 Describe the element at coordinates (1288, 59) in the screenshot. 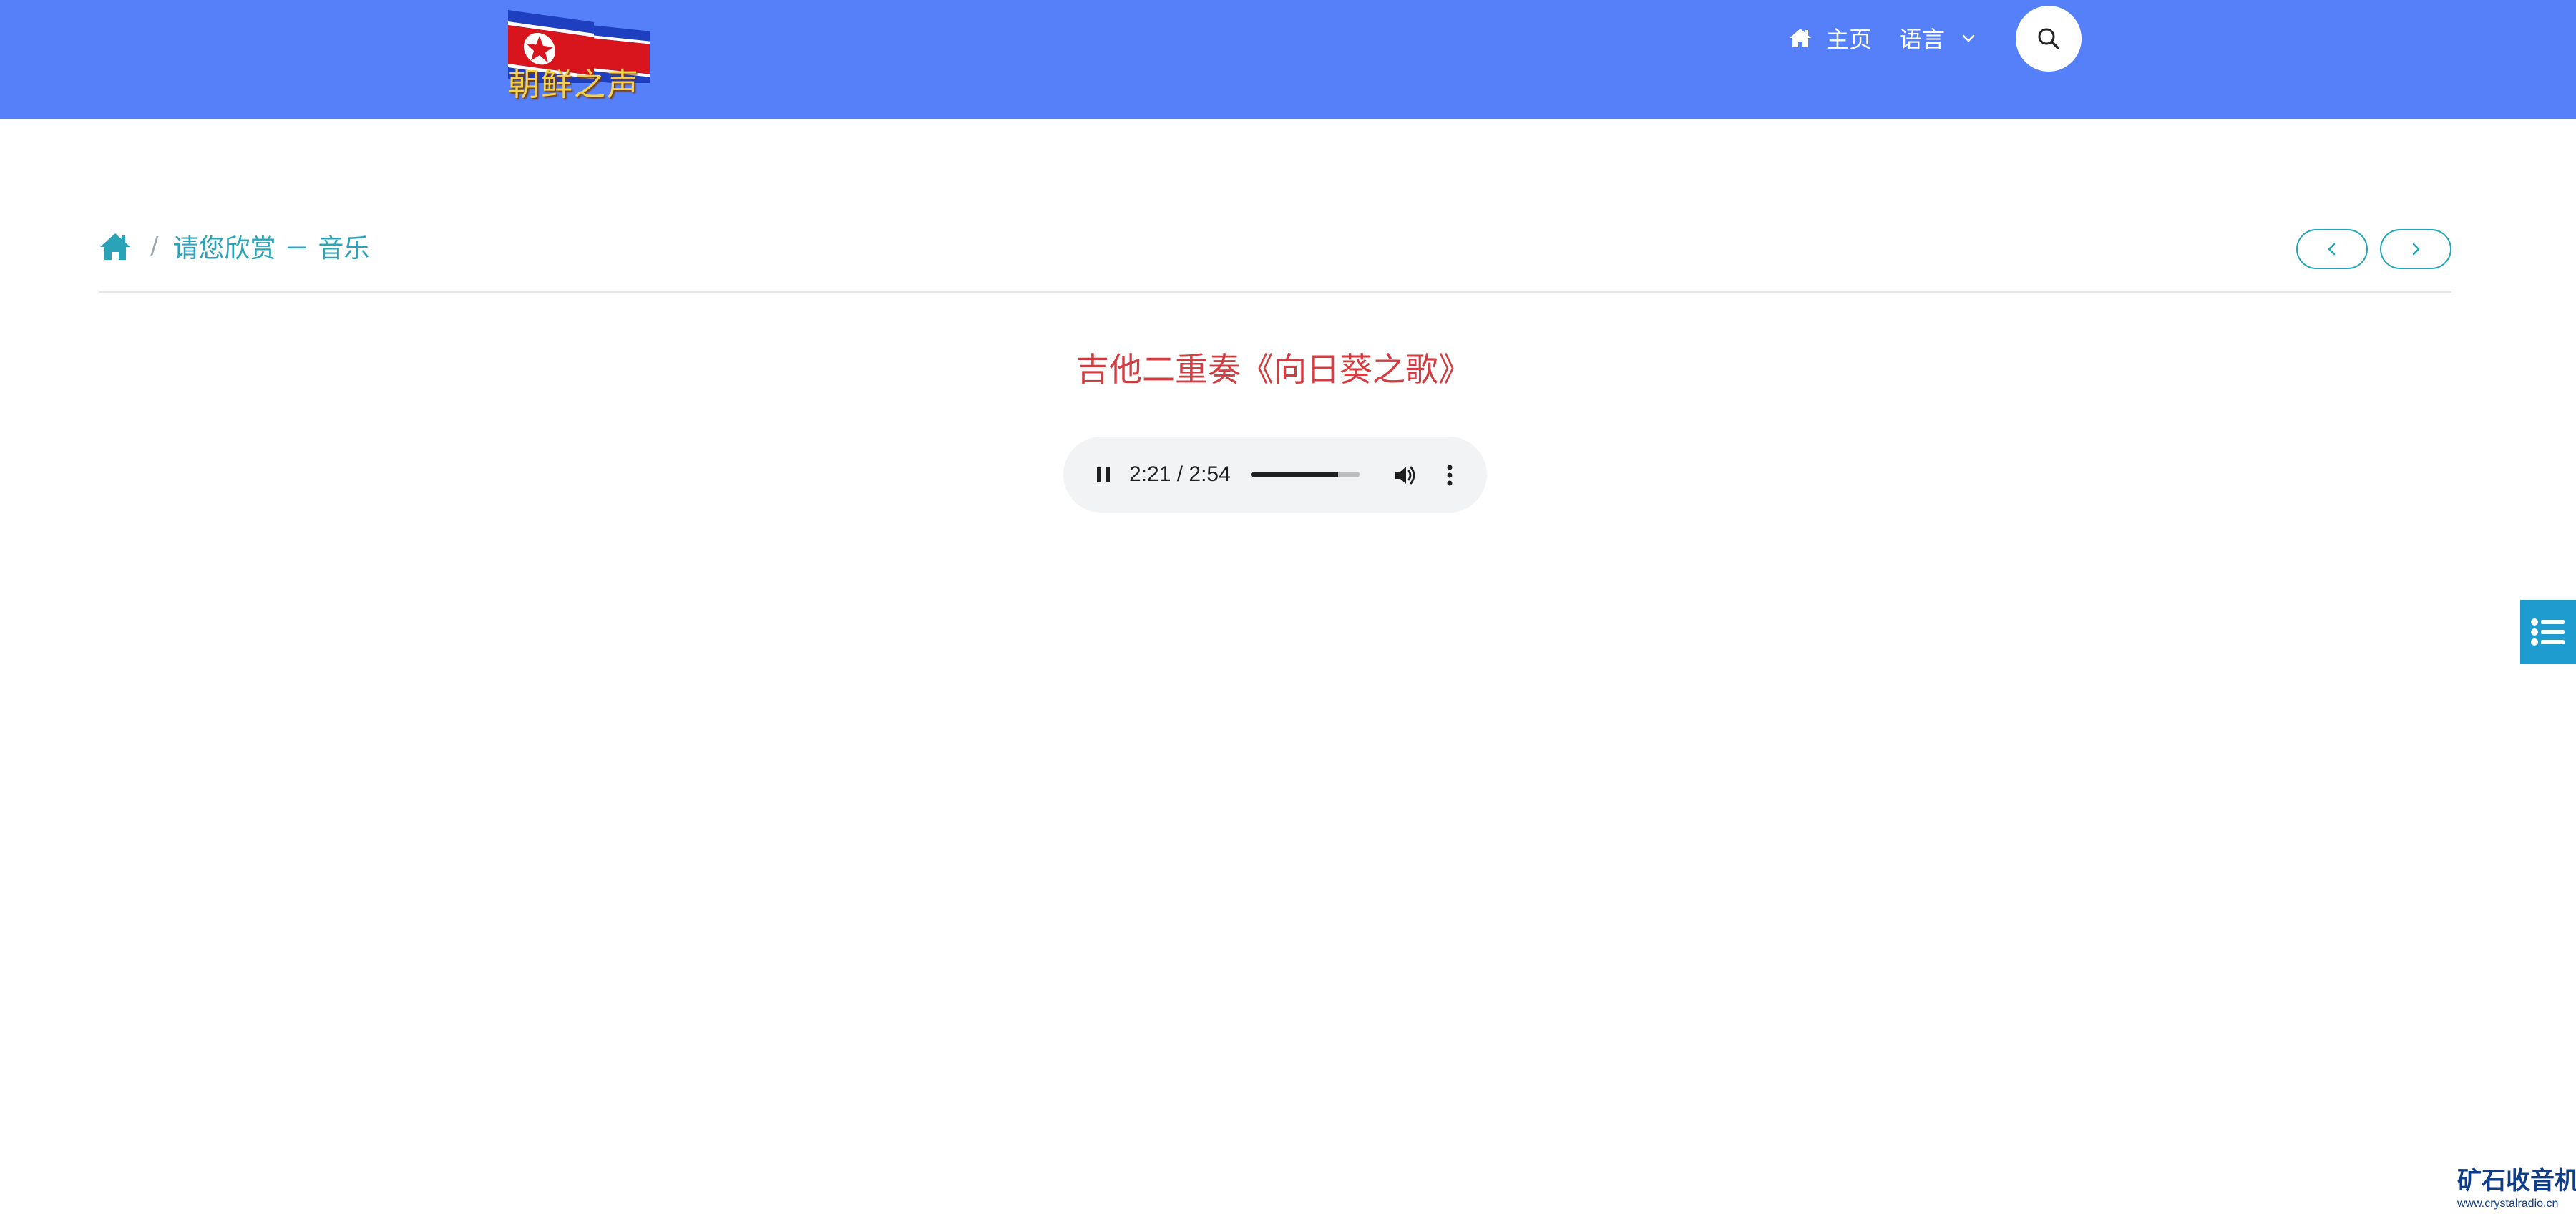

I see `top-navbar: 朝鲜之声 主页 语言` at that location.